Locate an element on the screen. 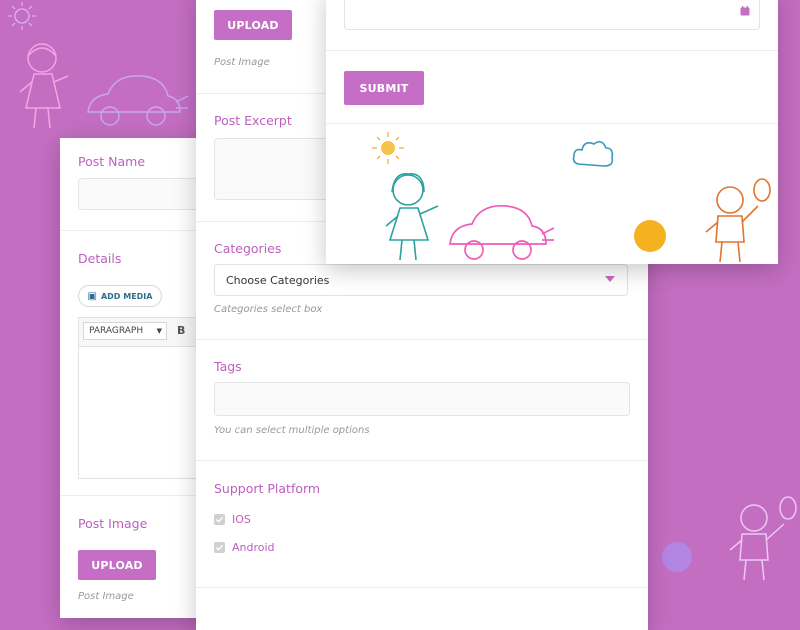 The image size is (800, 630). caret-down-icon is located at coordinates (610, 279).